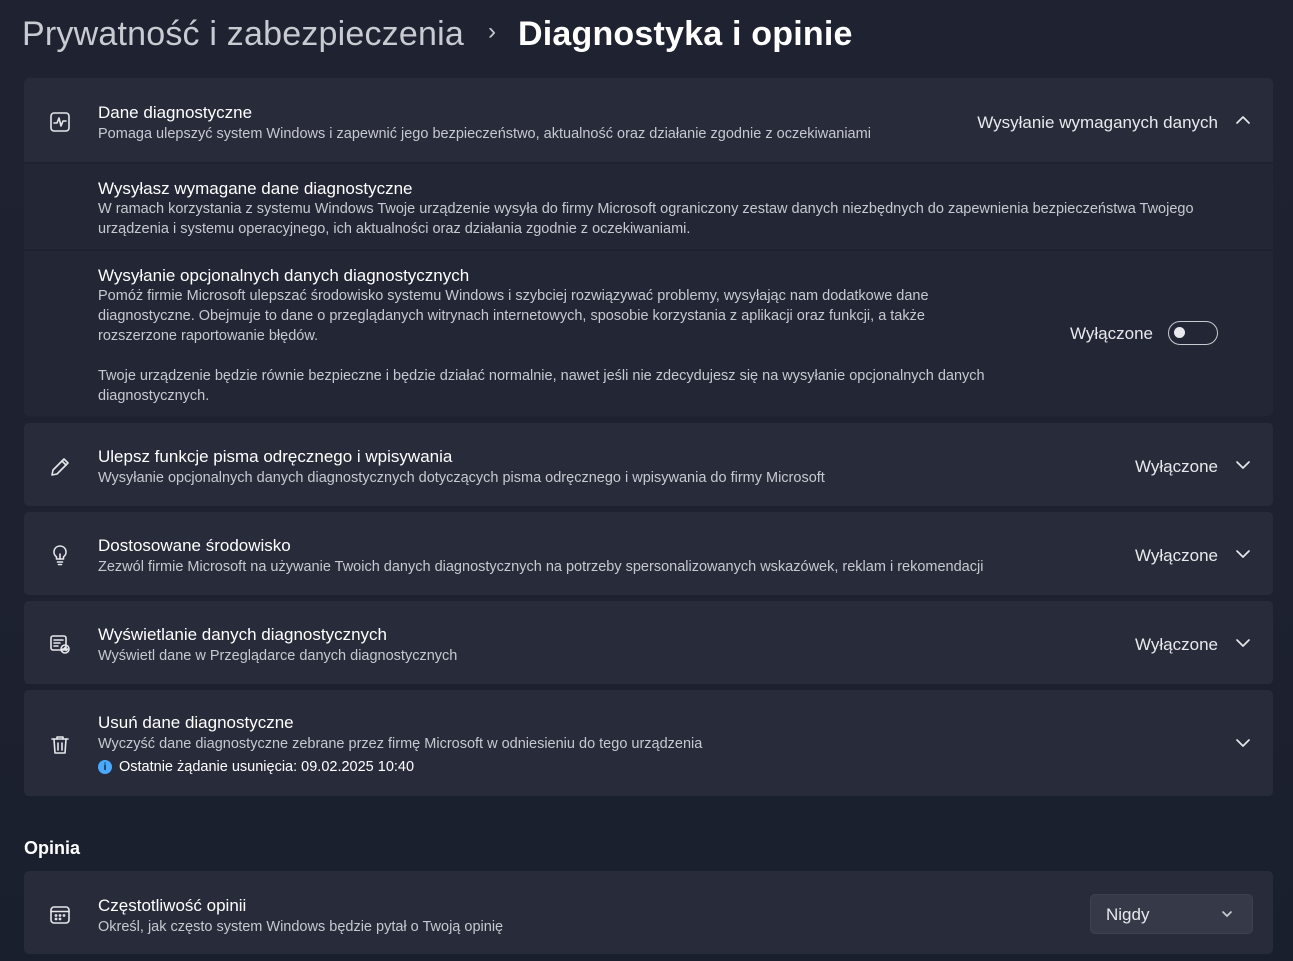  Describe the element at coordinates (685, 33) in the screenshot. I see `page-title: Diagnostyka i opinie` at that location.